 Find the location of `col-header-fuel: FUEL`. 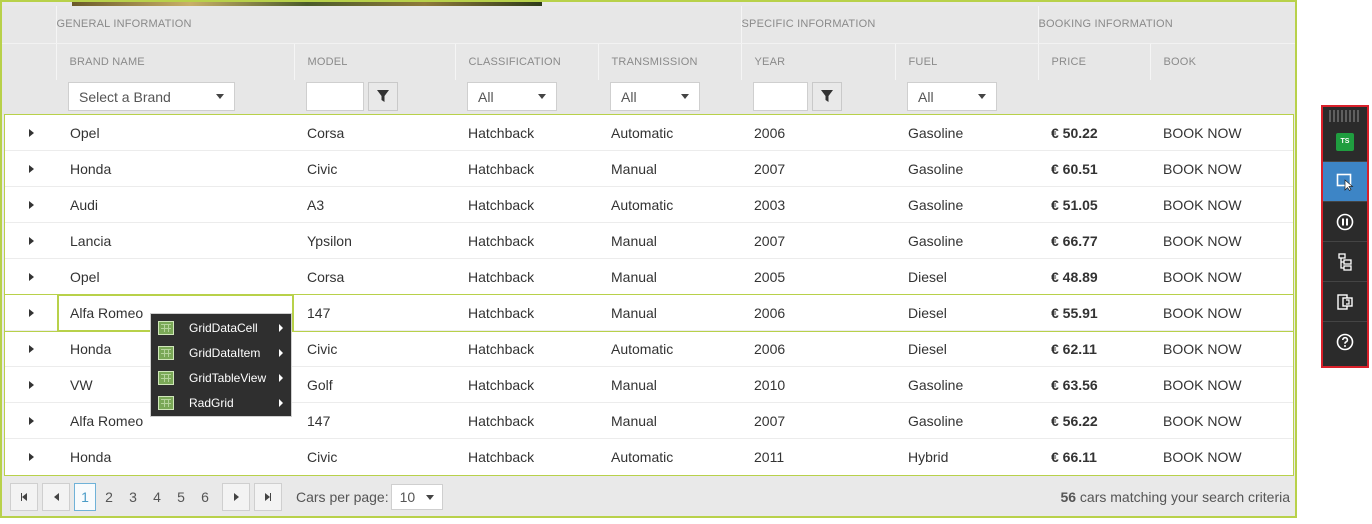

col-header-fuel: FUEL is located at coordinates (967, 61).